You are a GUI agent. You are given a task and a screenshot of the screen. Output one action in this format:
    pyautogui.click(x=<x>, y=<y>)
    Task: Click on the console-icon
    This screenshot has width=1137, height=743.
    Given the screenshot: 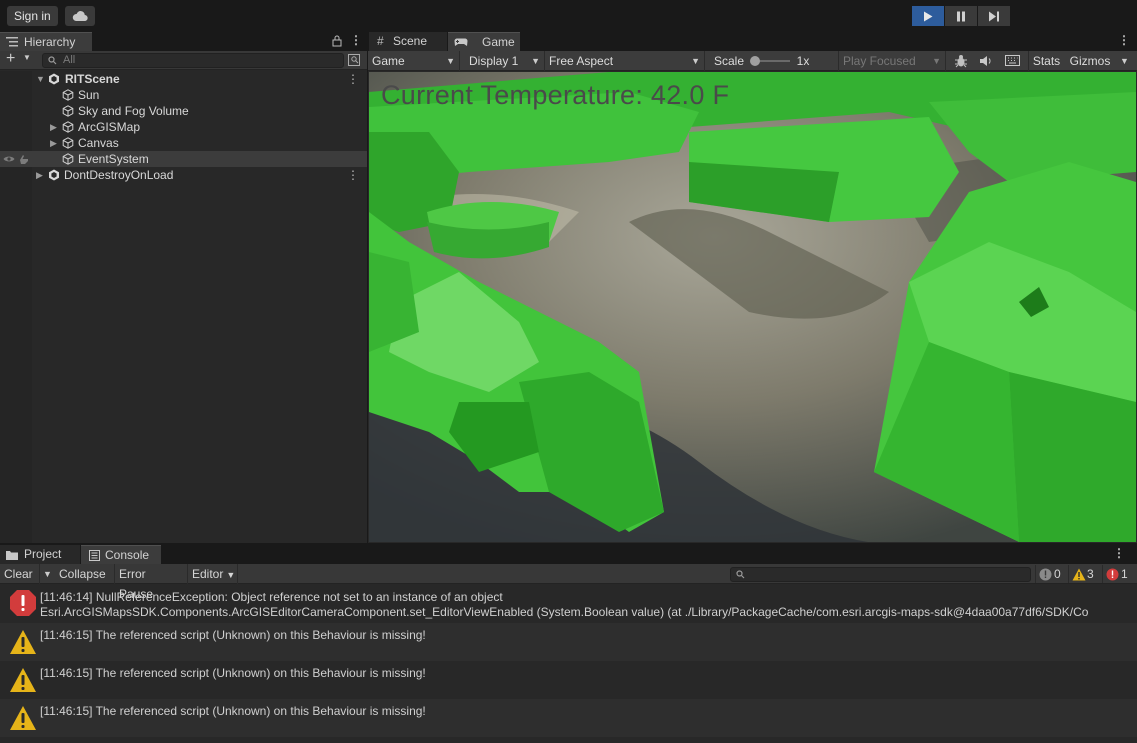 What is the action you would take?
    pyautogui.click(x=94, y=555)
    